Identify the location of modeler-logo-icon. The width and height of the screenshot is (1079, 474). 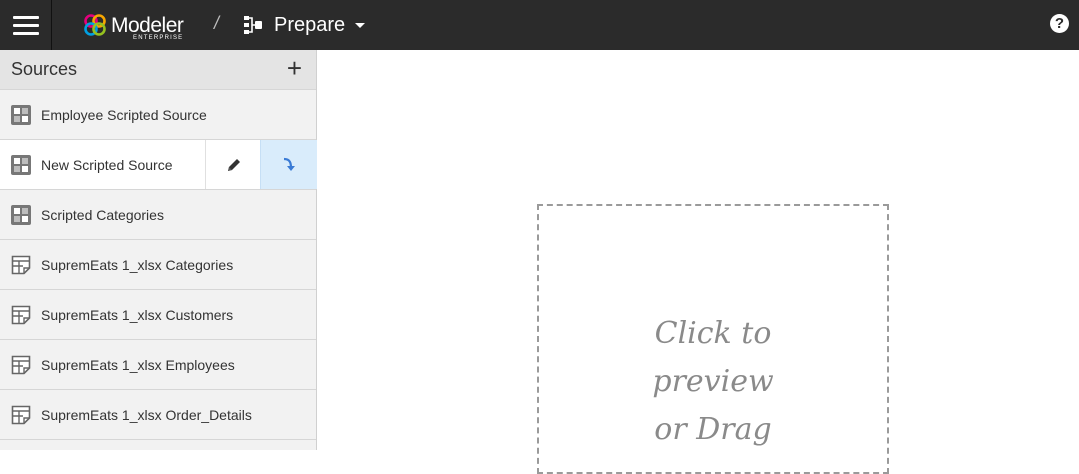
(95, 25).